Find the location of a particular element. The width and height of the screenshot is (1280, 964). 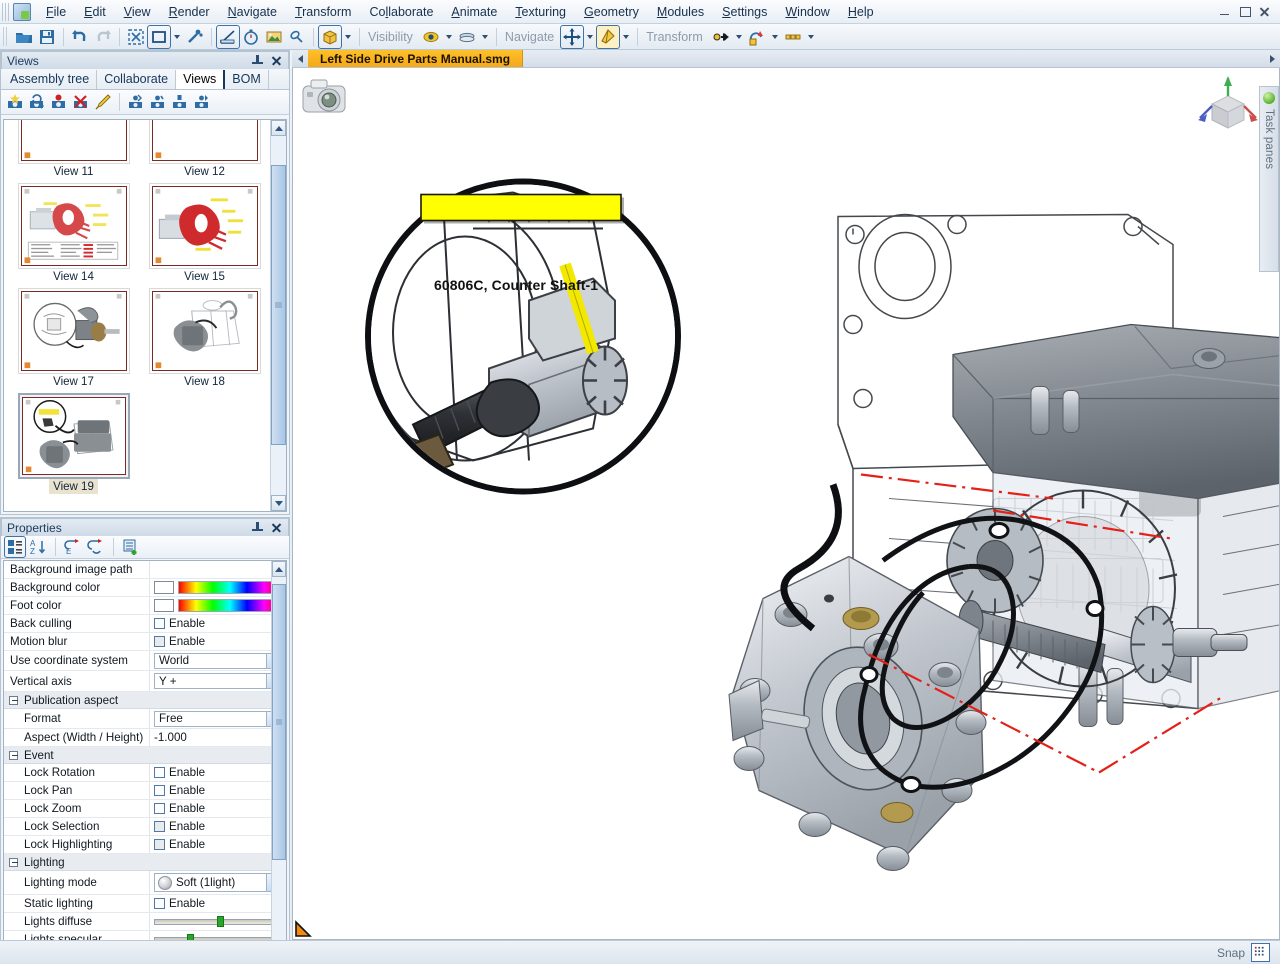

property-value: Free is located at coordinates (217, 718).